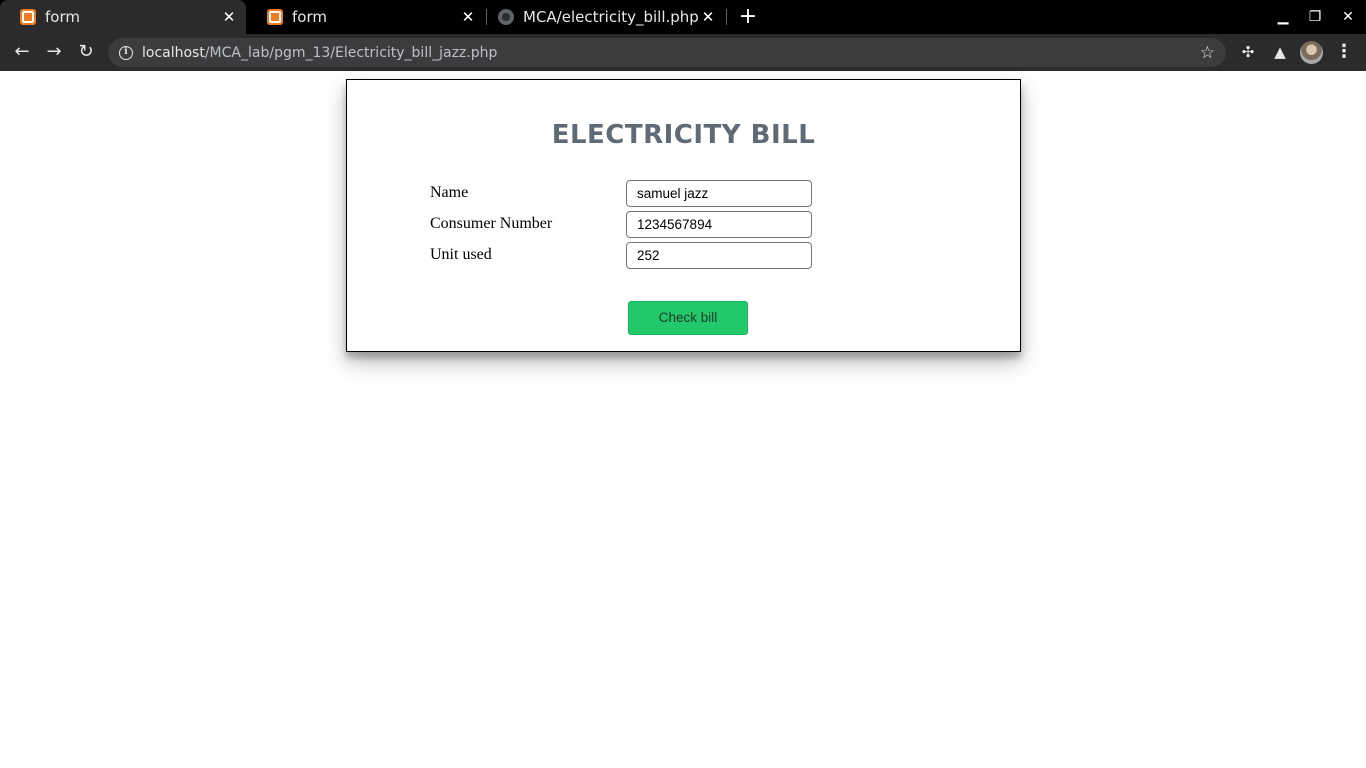 The width and height of the screenshot is (1366, 768). I want to click on tab-github: MCA/electricity_bill.php ✕, so click(606, 17).